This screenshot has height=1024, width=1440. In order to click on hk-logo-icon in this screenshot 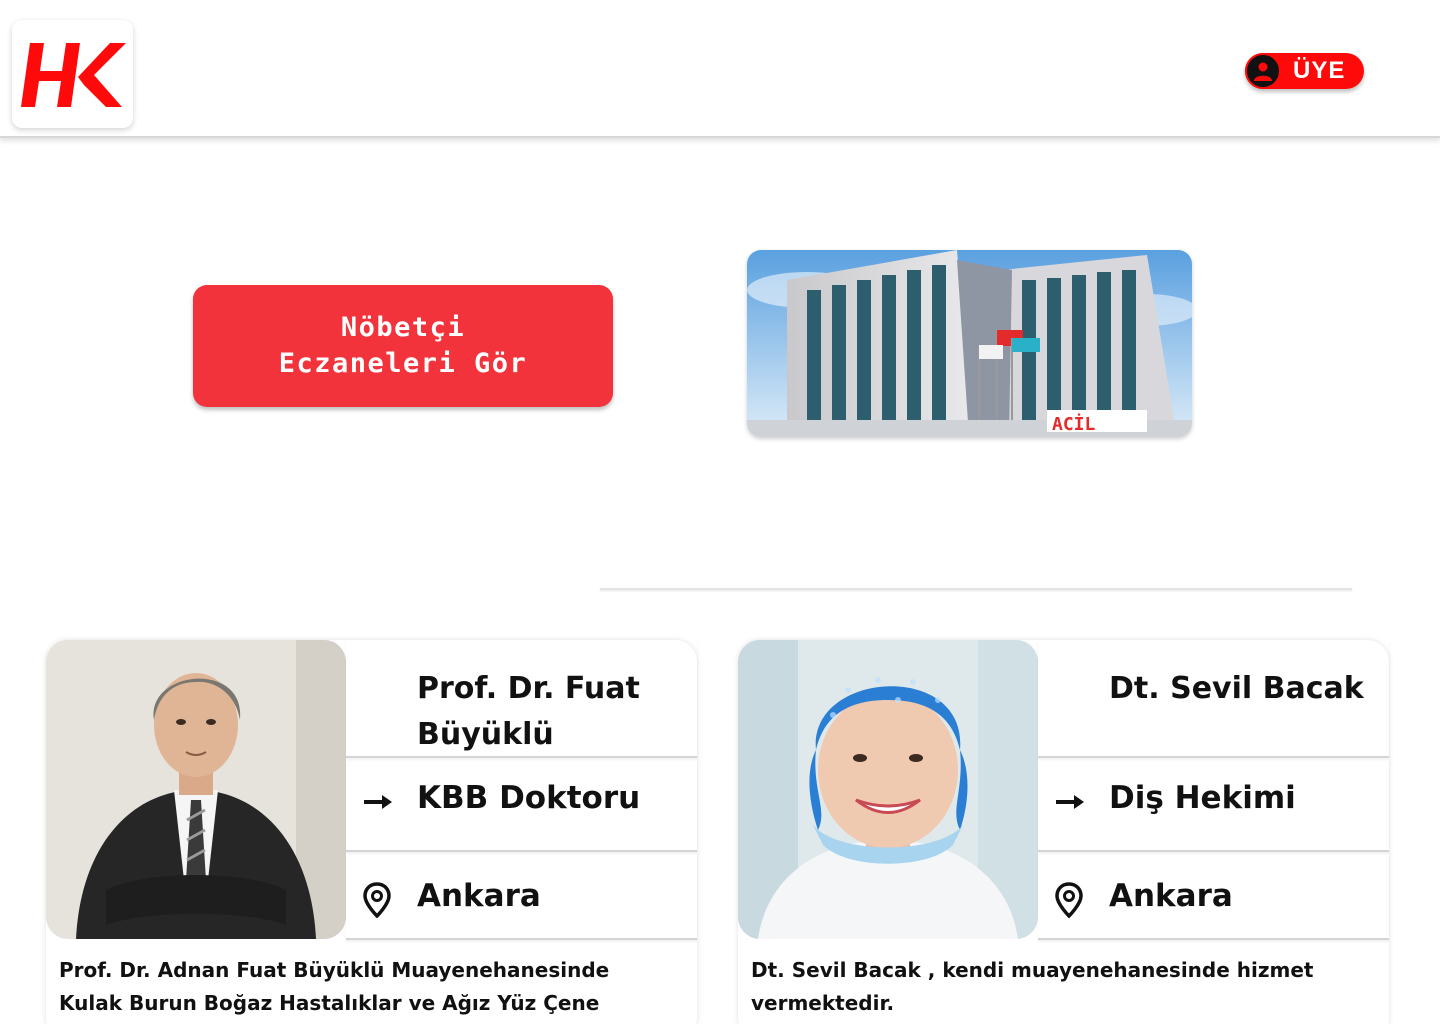, I will do `click(73, 75)`.